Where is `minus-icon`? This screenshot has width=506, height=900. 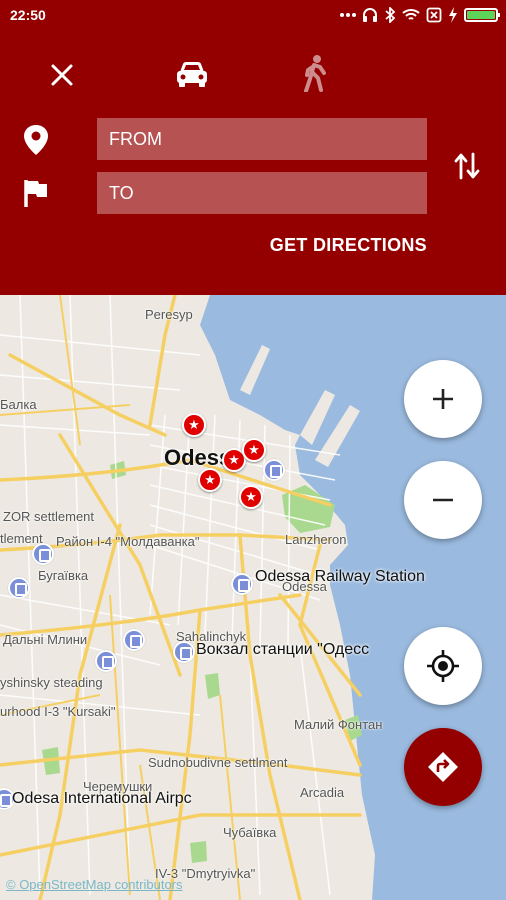 minus-icon is located at coordinates (443, 500).